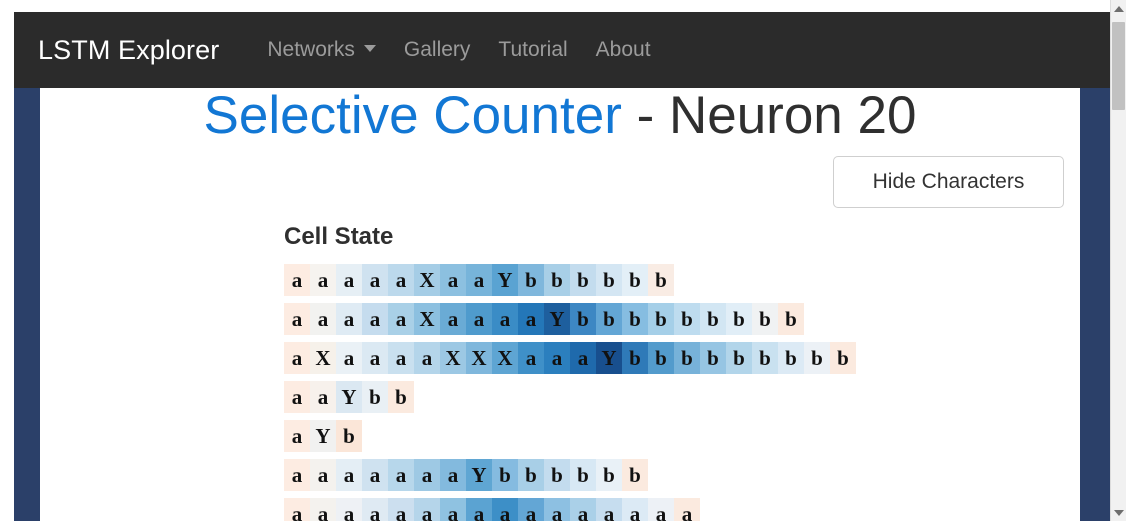 This screenshot has height=521, width=1126. Describe the element at coordinates (321, 50) in the screenshot. I see `nav-item-networks: Networks` at that location.